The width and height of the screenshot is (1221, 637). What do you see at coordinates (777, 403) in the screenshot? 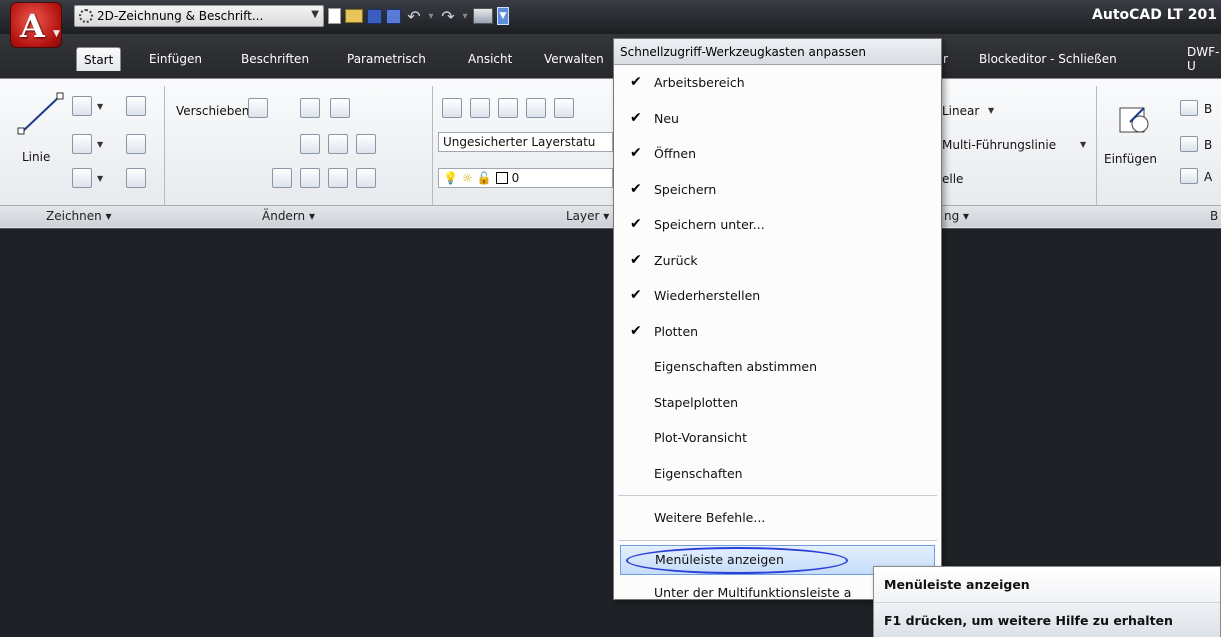
I see `menu-item-stapelplotten: Stapelplotten` at bounding box center [777, 403].